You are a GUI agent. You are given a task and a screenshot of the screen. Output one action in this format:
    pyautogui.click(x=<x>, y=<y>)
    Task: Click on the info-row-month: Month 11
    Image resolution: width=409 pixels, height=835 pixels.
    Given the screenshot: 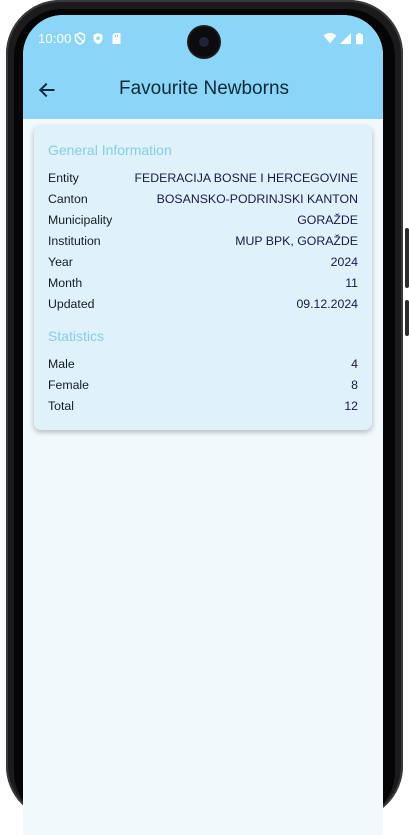 What is the action you would take?
    pyautogui.click(x=203, y=285)
    